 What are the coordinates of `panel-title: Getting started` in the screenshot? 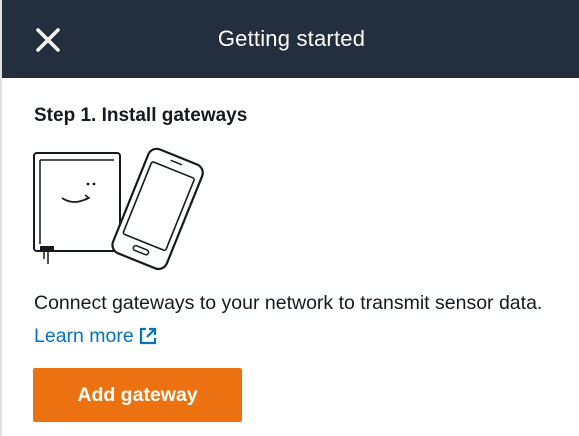 It's located at (291, 38).